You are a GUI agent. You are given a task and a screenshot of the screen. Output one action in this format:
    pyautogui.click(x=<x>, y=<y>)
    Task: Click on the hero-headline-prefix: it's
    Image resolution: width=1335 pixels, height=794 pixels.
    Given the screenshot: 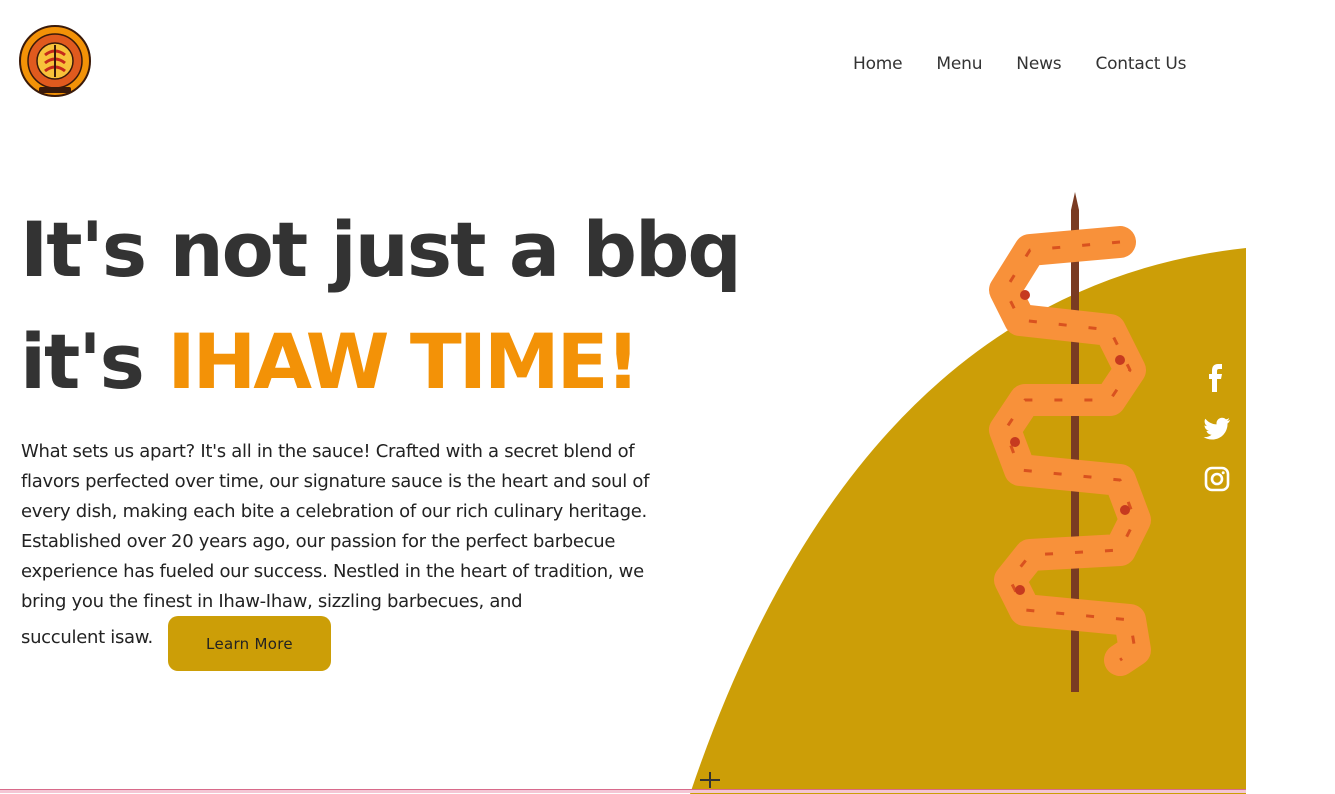 What is the action you would take?
    pyautogui.click(x=94, y=361)
    